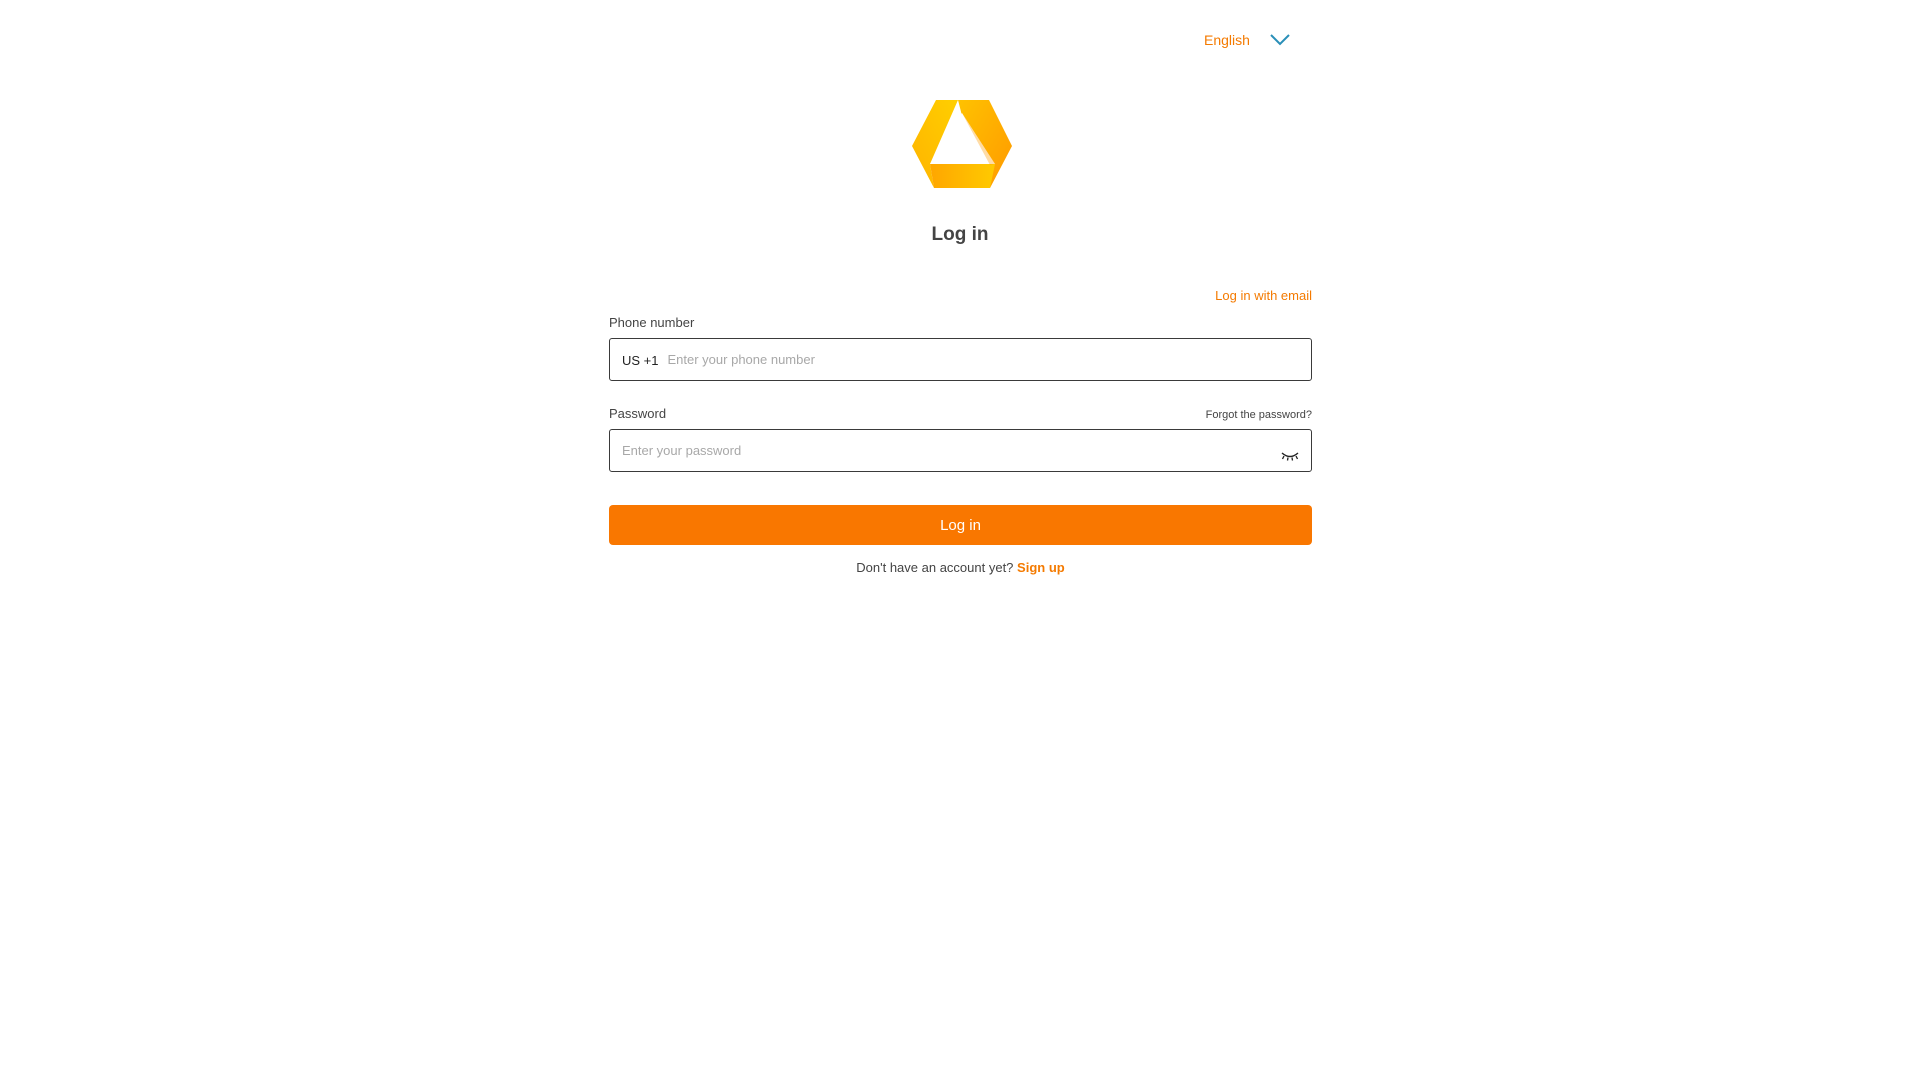 Image resolution: width=1920 pixels, height=1080 pixels. I want to click on language-label: English, so click(1227, 40).